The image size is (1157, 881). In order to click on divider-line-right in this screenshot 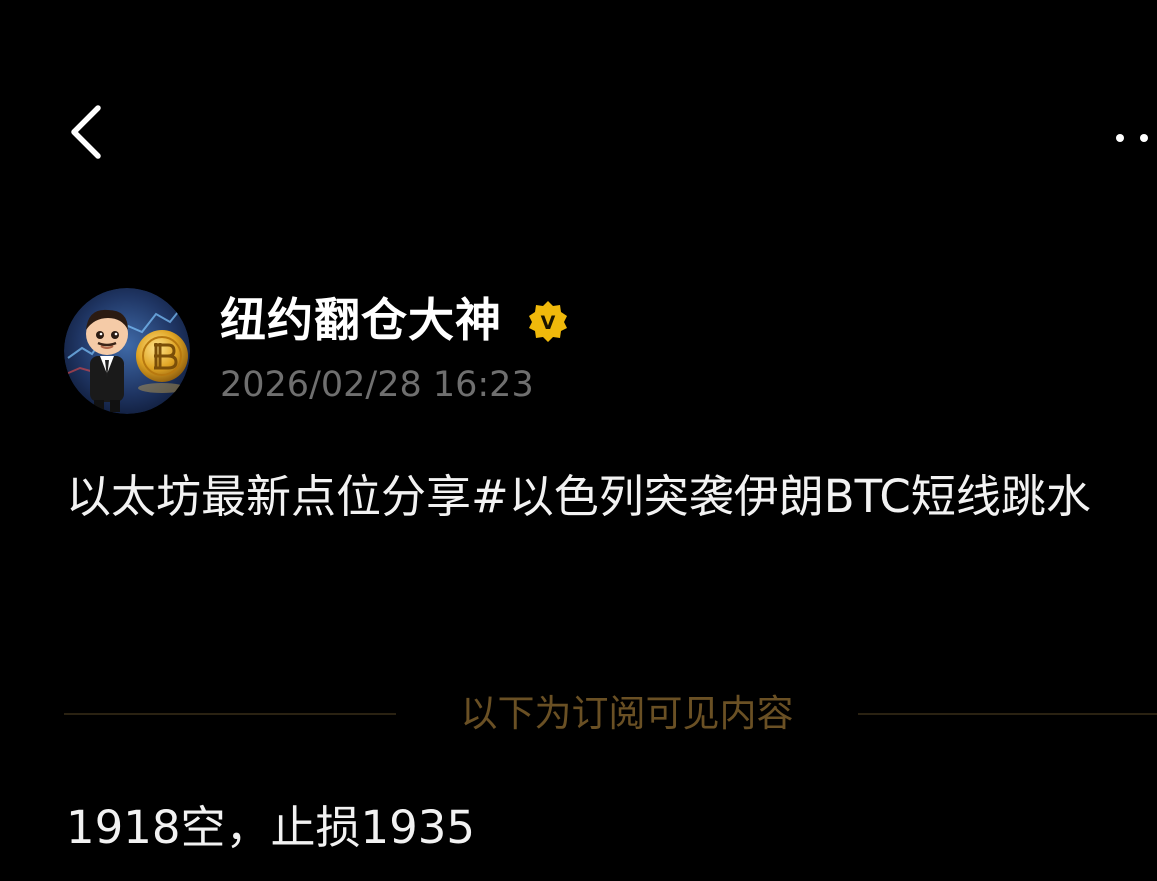, I will do `click(1007, 714)`.